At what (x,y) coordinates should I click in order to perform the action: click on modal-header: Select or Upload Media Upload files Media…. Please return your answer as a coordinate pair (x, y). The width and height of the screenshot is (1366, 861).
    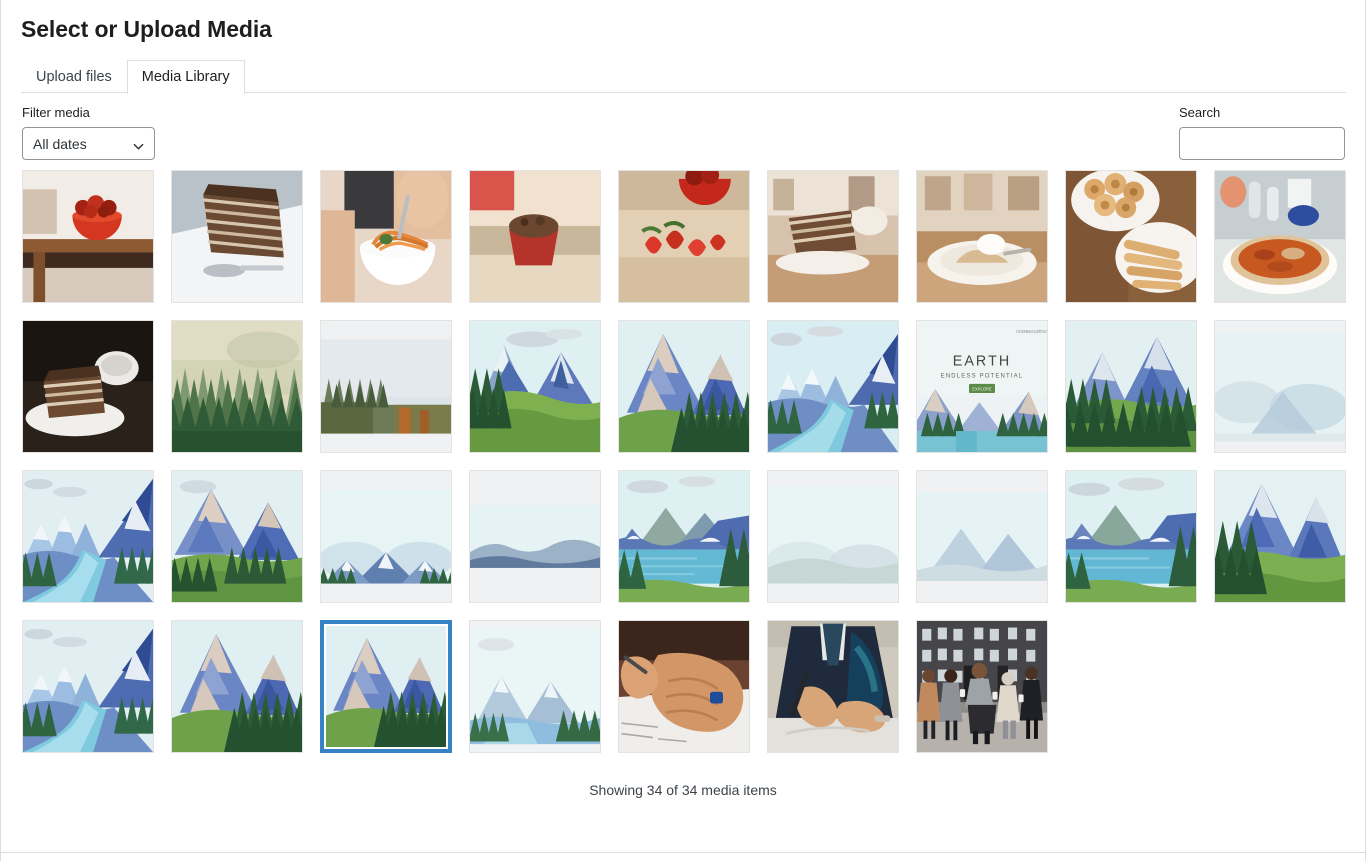
    Looking at the image, I should click on (683, 47).